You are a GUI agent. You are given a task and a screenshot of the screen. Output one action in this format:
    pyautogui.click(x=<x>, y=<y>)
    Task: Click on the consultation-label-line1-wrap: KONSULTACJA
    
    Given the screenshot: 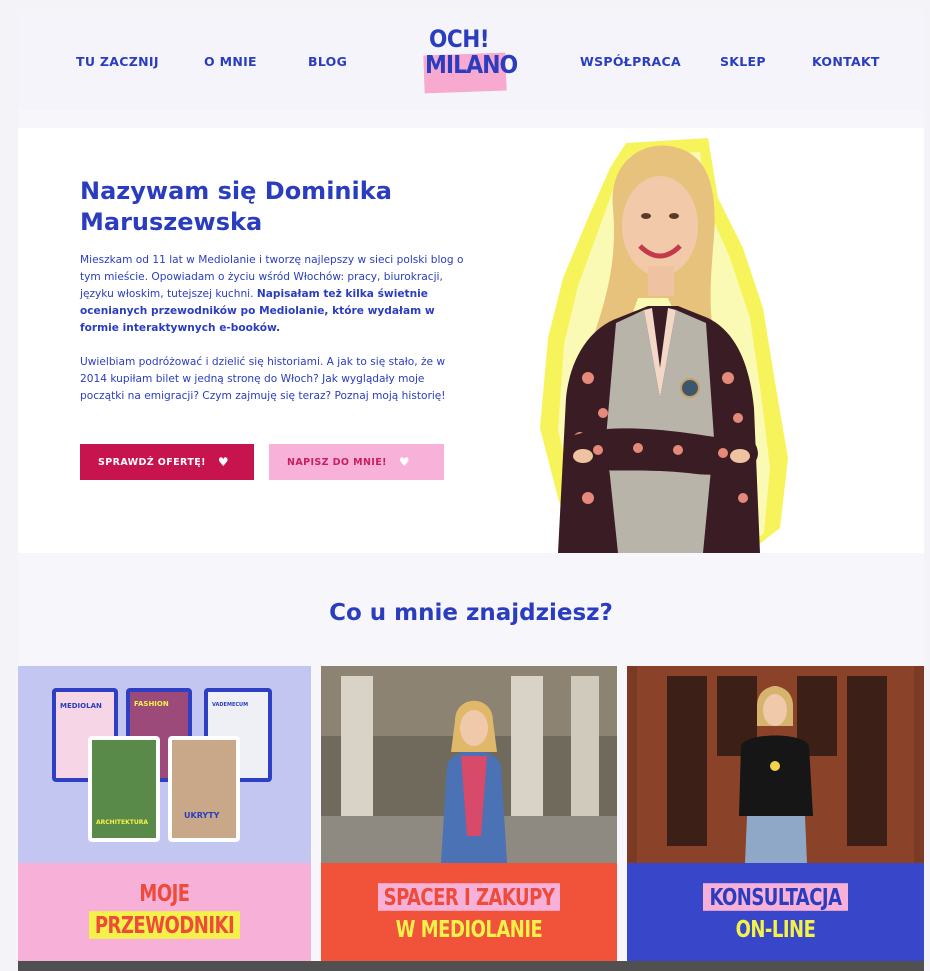 What is the action you would take?
    pyautogui.click(x=775, y=897)
    